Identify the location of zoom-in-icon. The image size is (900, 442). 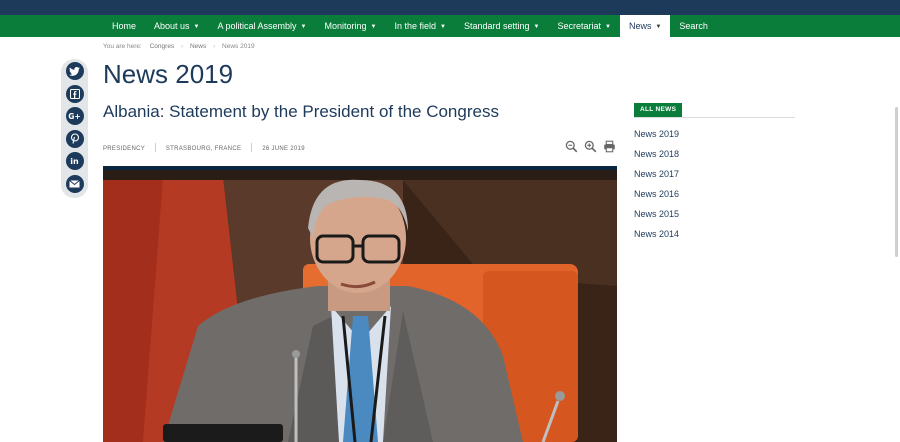
(590, 146).